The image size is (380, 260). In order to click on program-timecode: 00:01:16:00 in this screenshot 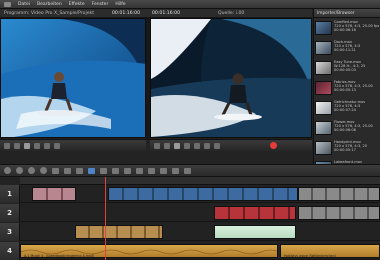, I will do `click(126, 13)`.